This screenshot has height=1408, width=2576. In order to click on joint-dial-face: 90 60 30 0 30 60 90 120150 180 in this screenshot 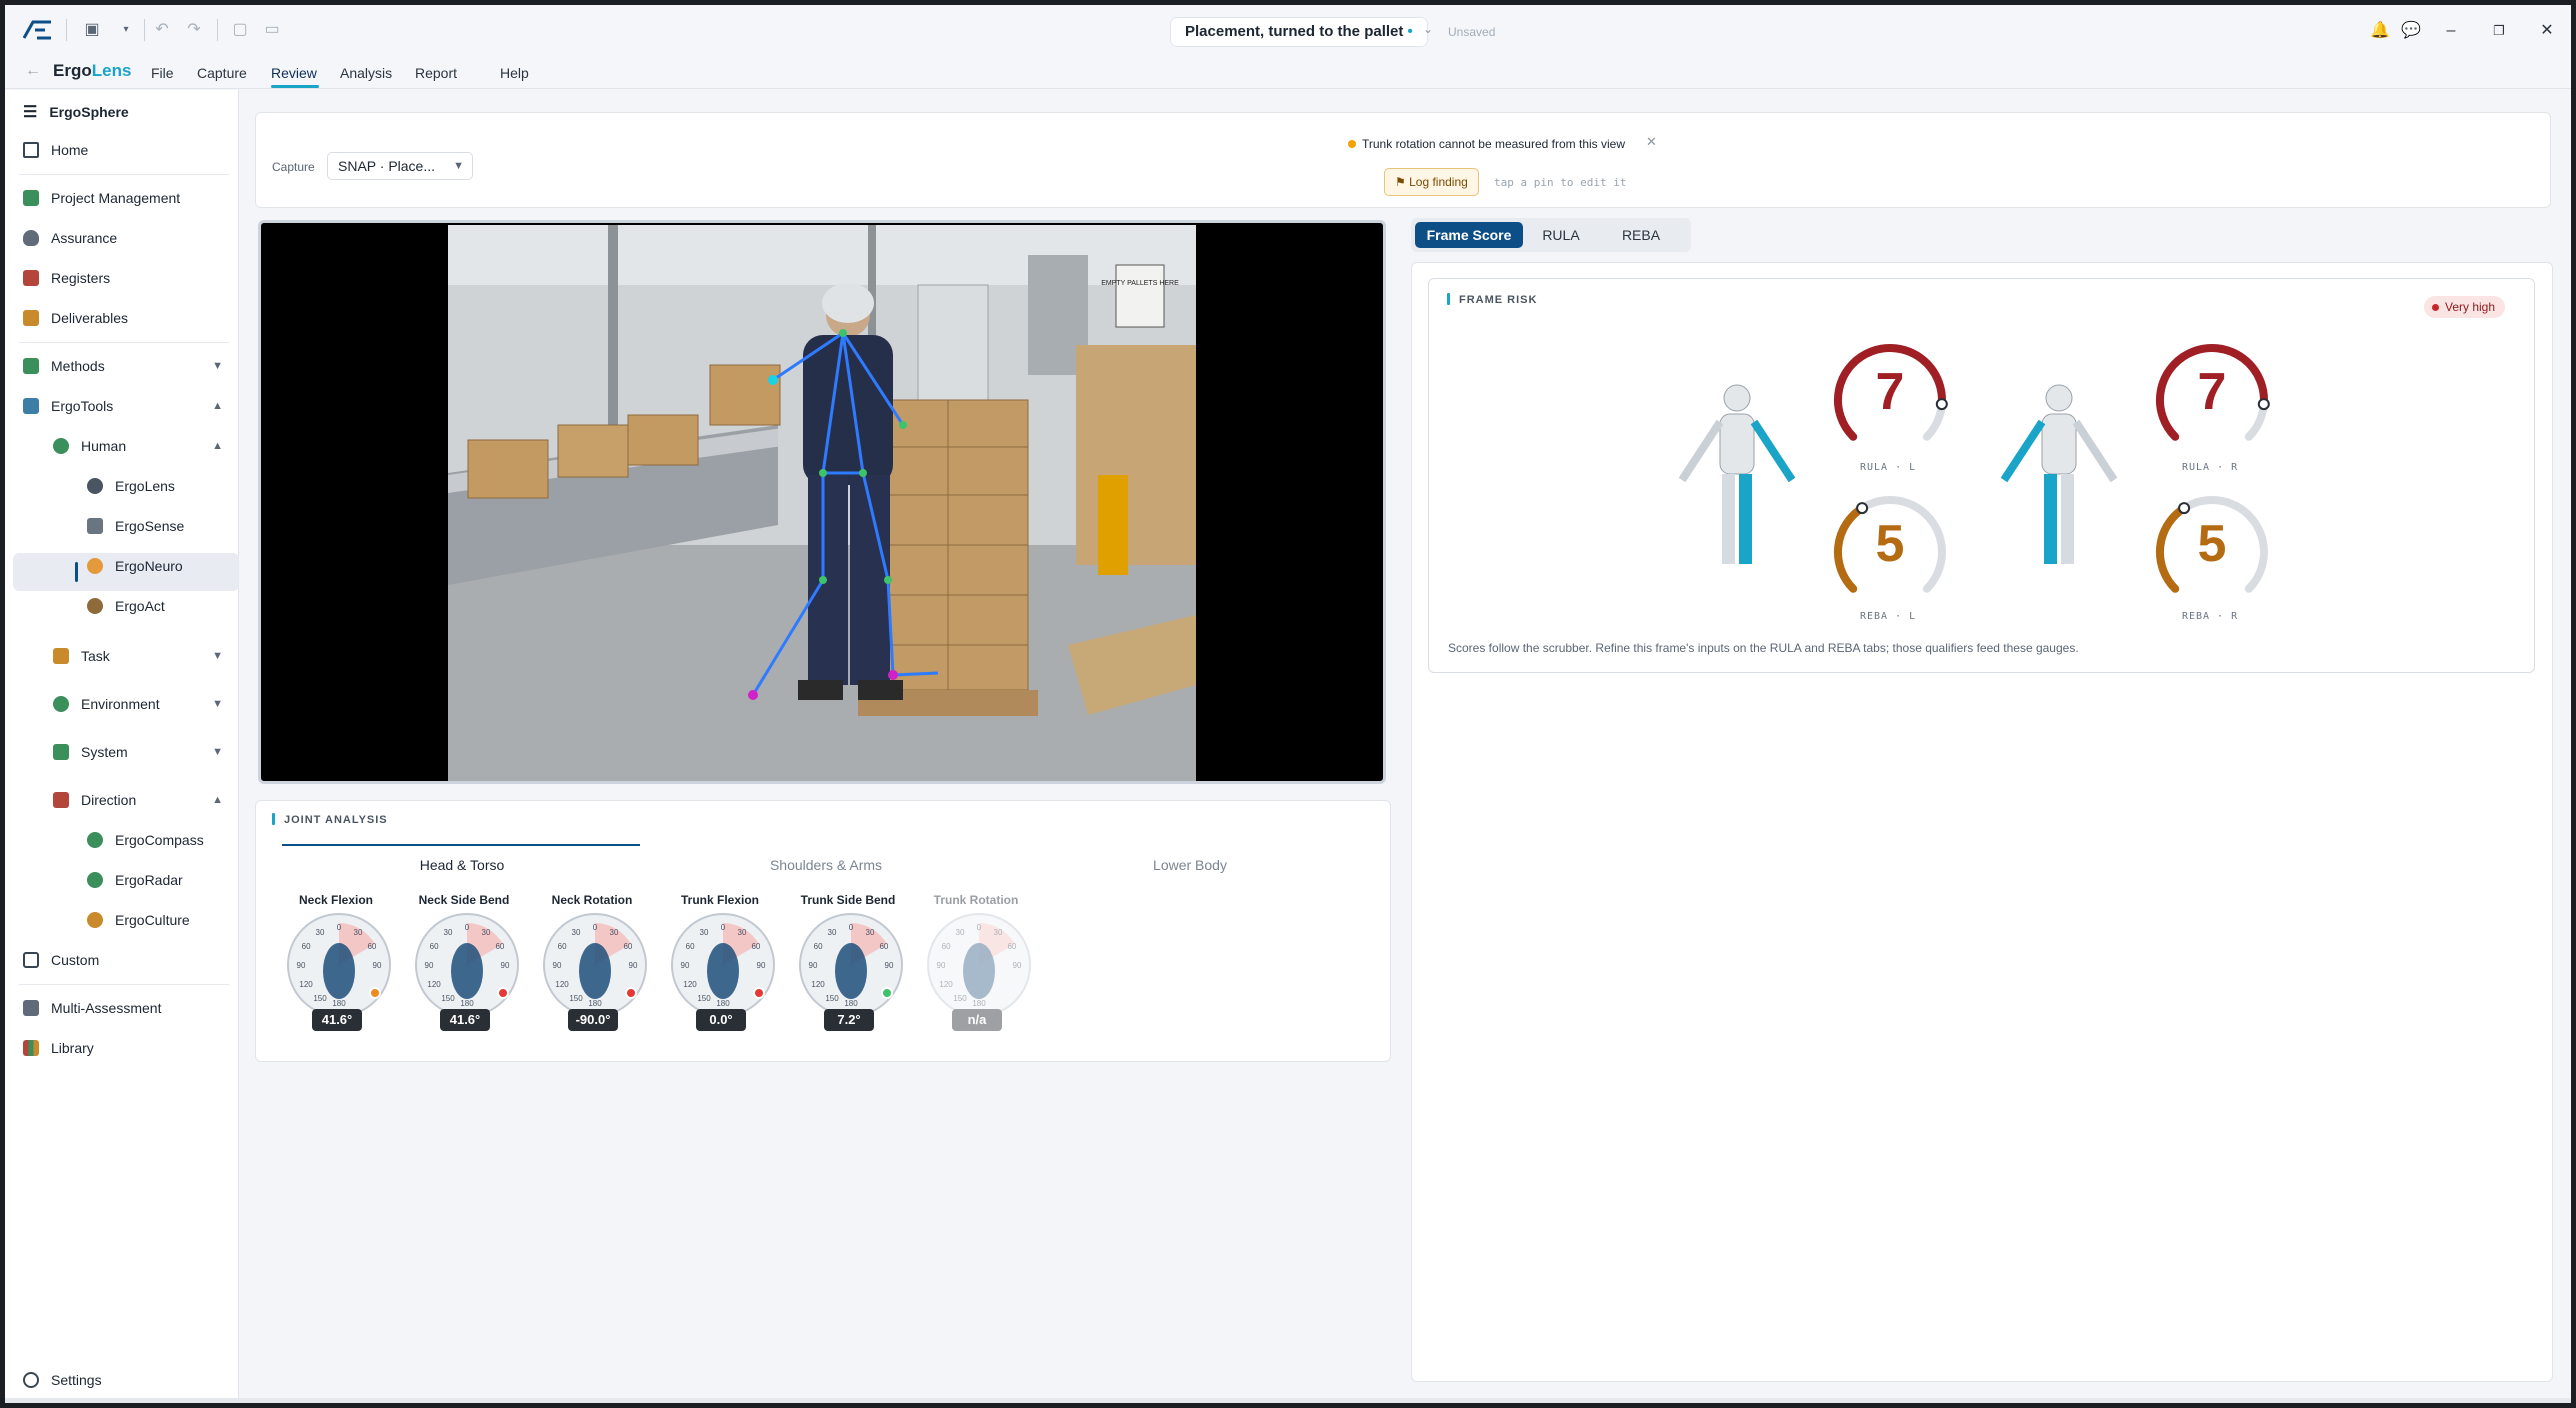, I will do `click(339, 965)`.